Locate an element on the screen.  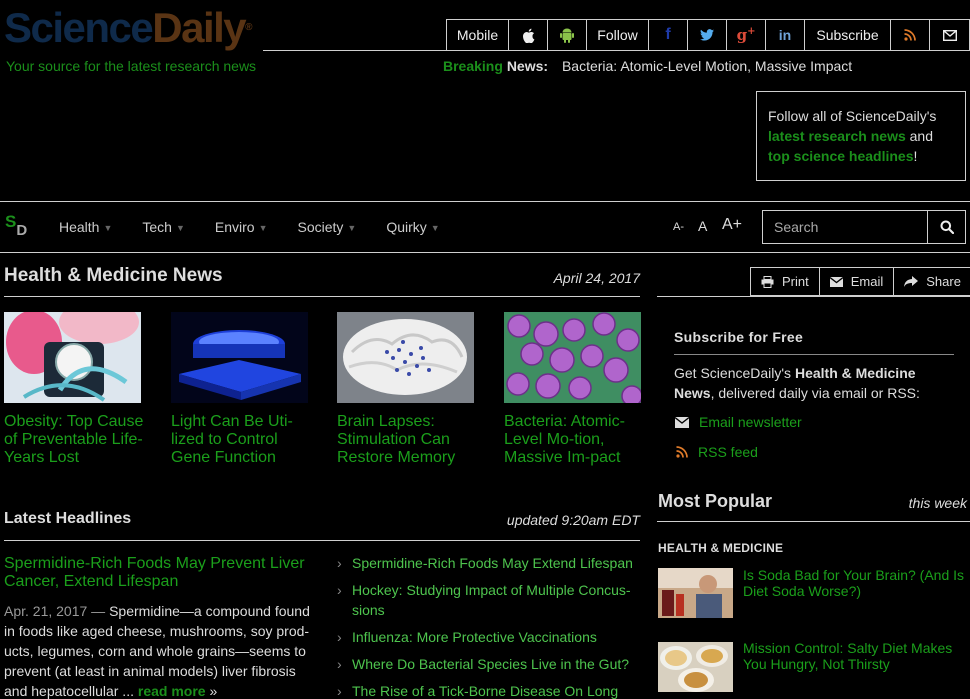
nav-item-tech: Tech ▼ is located at coordinates (163, 227).